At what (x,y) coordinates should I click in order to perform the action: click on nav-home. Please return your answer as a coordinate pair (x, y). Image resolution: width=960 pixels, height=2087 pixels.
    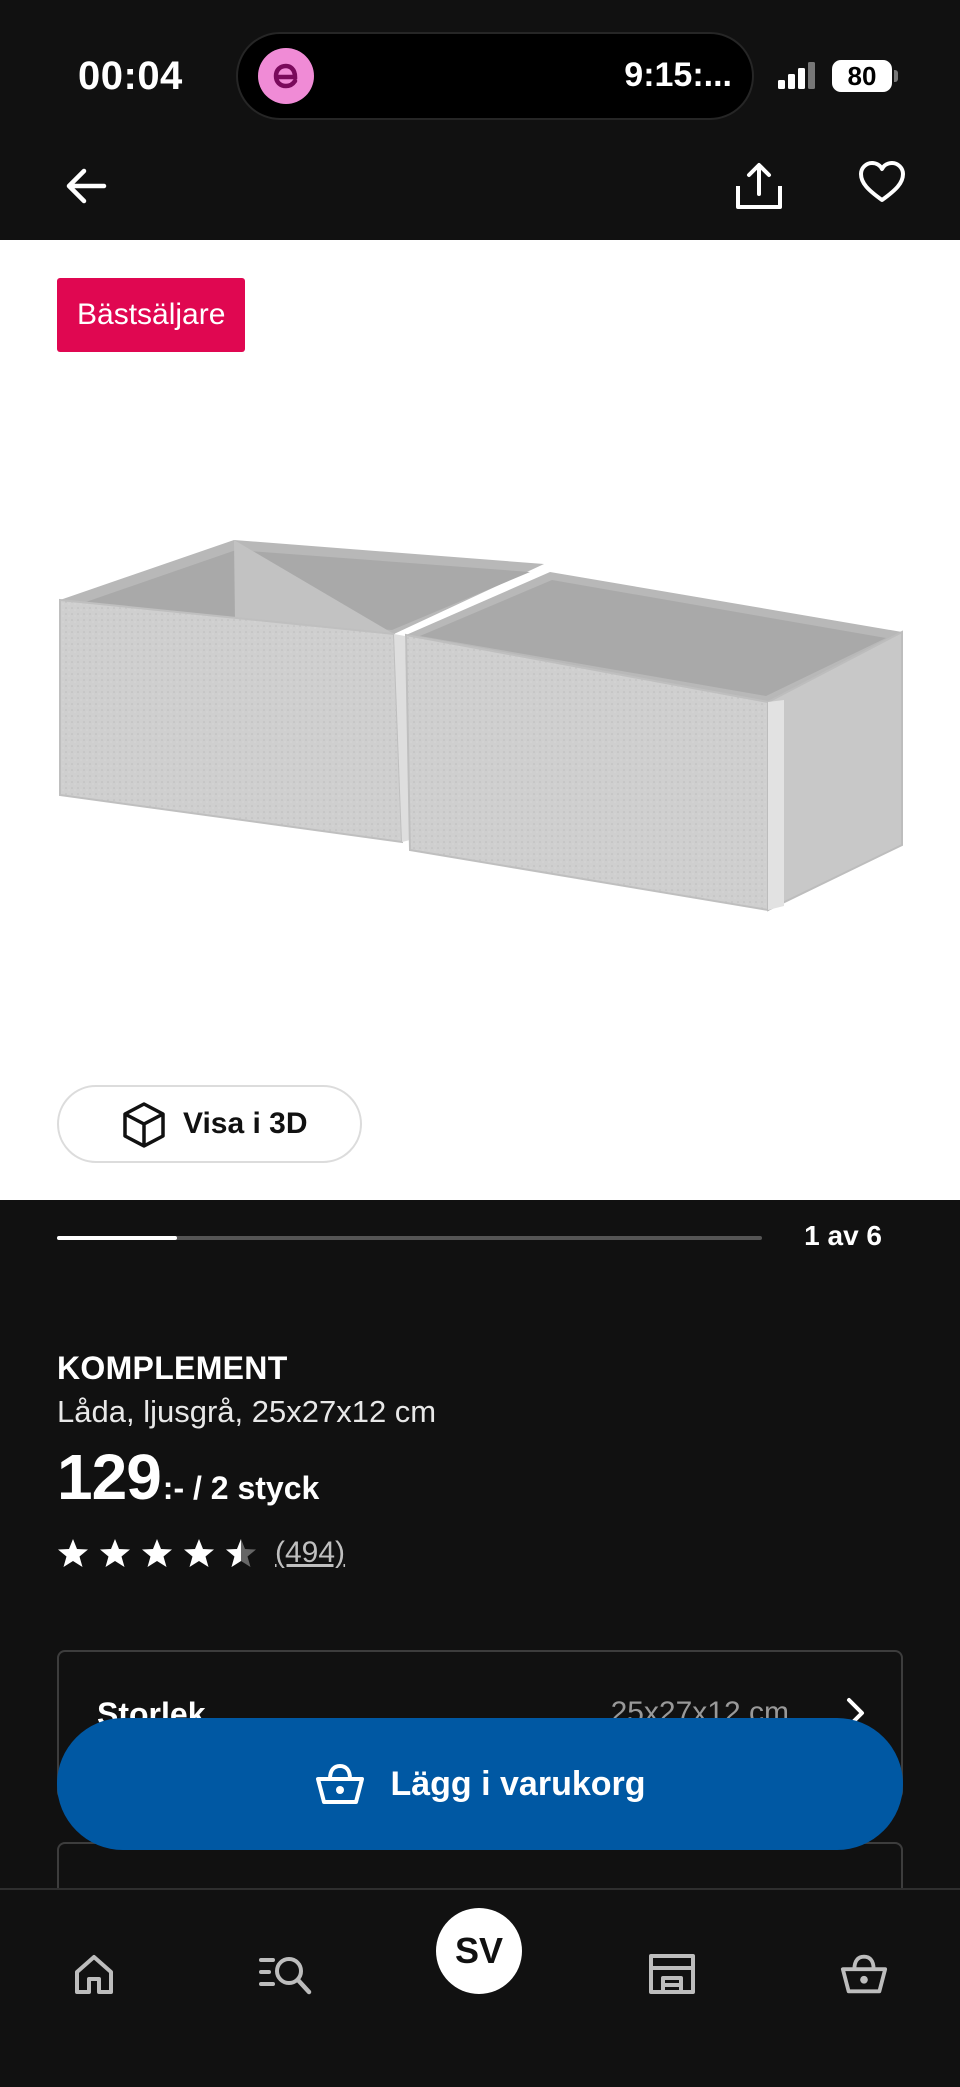
    Looking at the image, I should click on (94, 1974).